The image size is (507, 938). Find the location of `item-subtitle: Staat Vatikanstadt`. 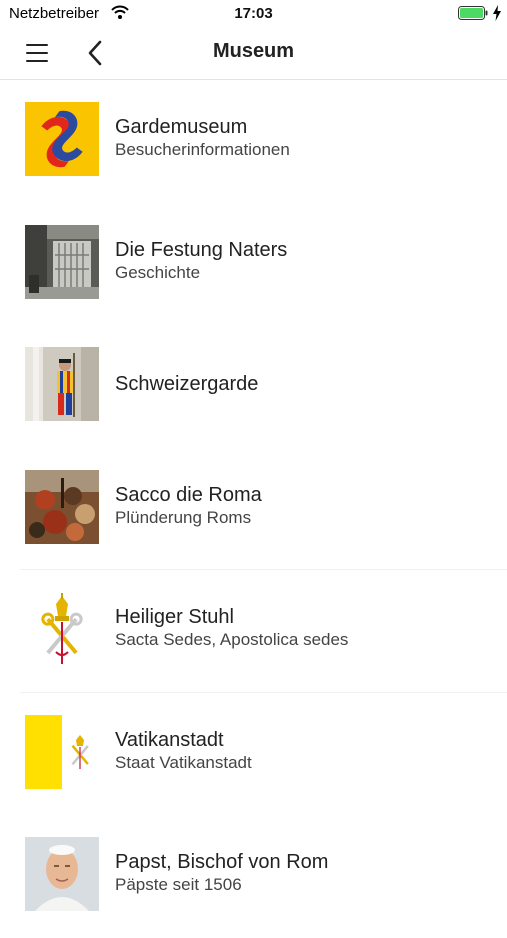

item-subtitle: Staat Vatikanstadt is located at coordinates (183, 762).